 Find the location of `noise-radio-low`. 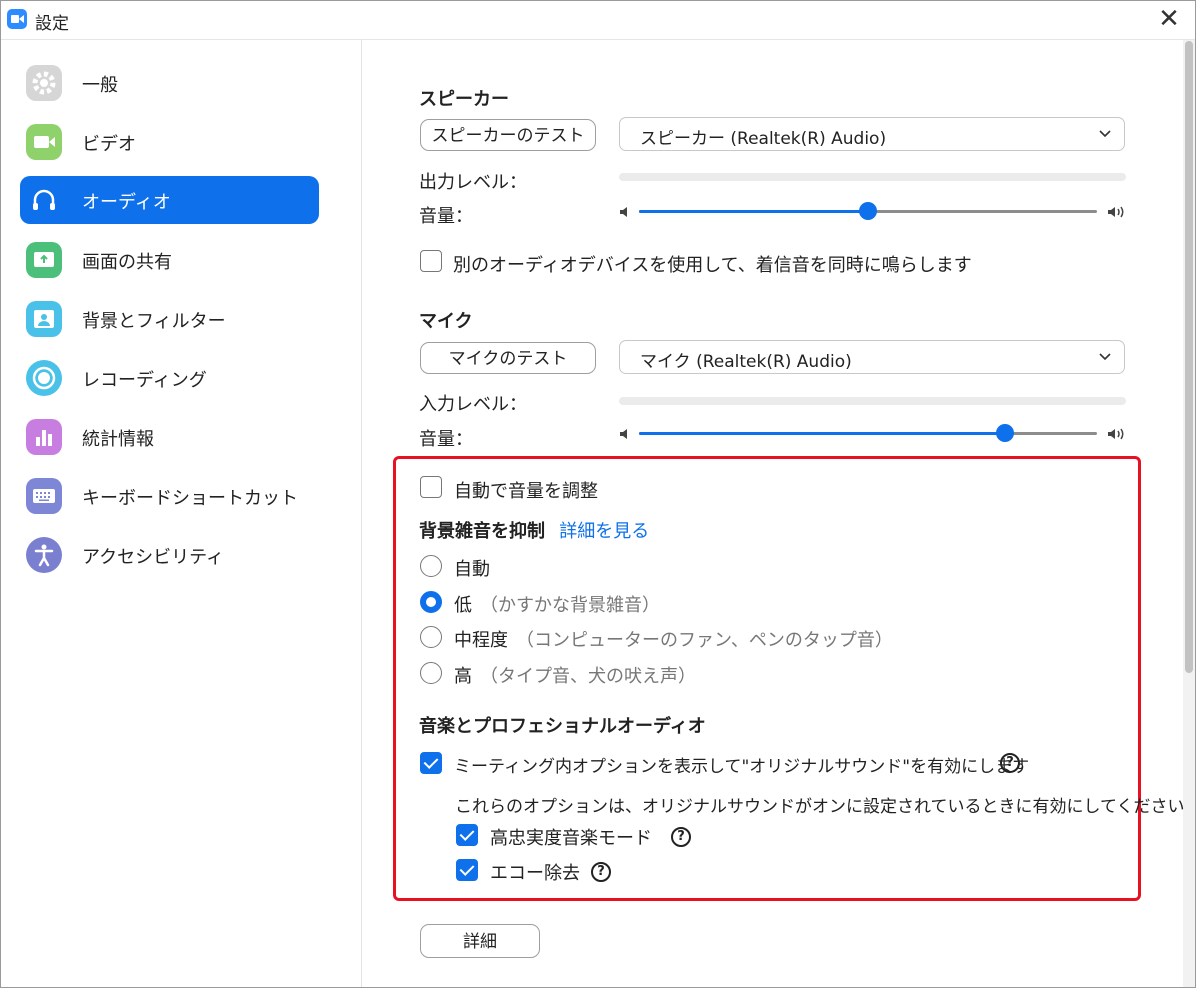

noise-radio-low is located at coordinates (431, 602).